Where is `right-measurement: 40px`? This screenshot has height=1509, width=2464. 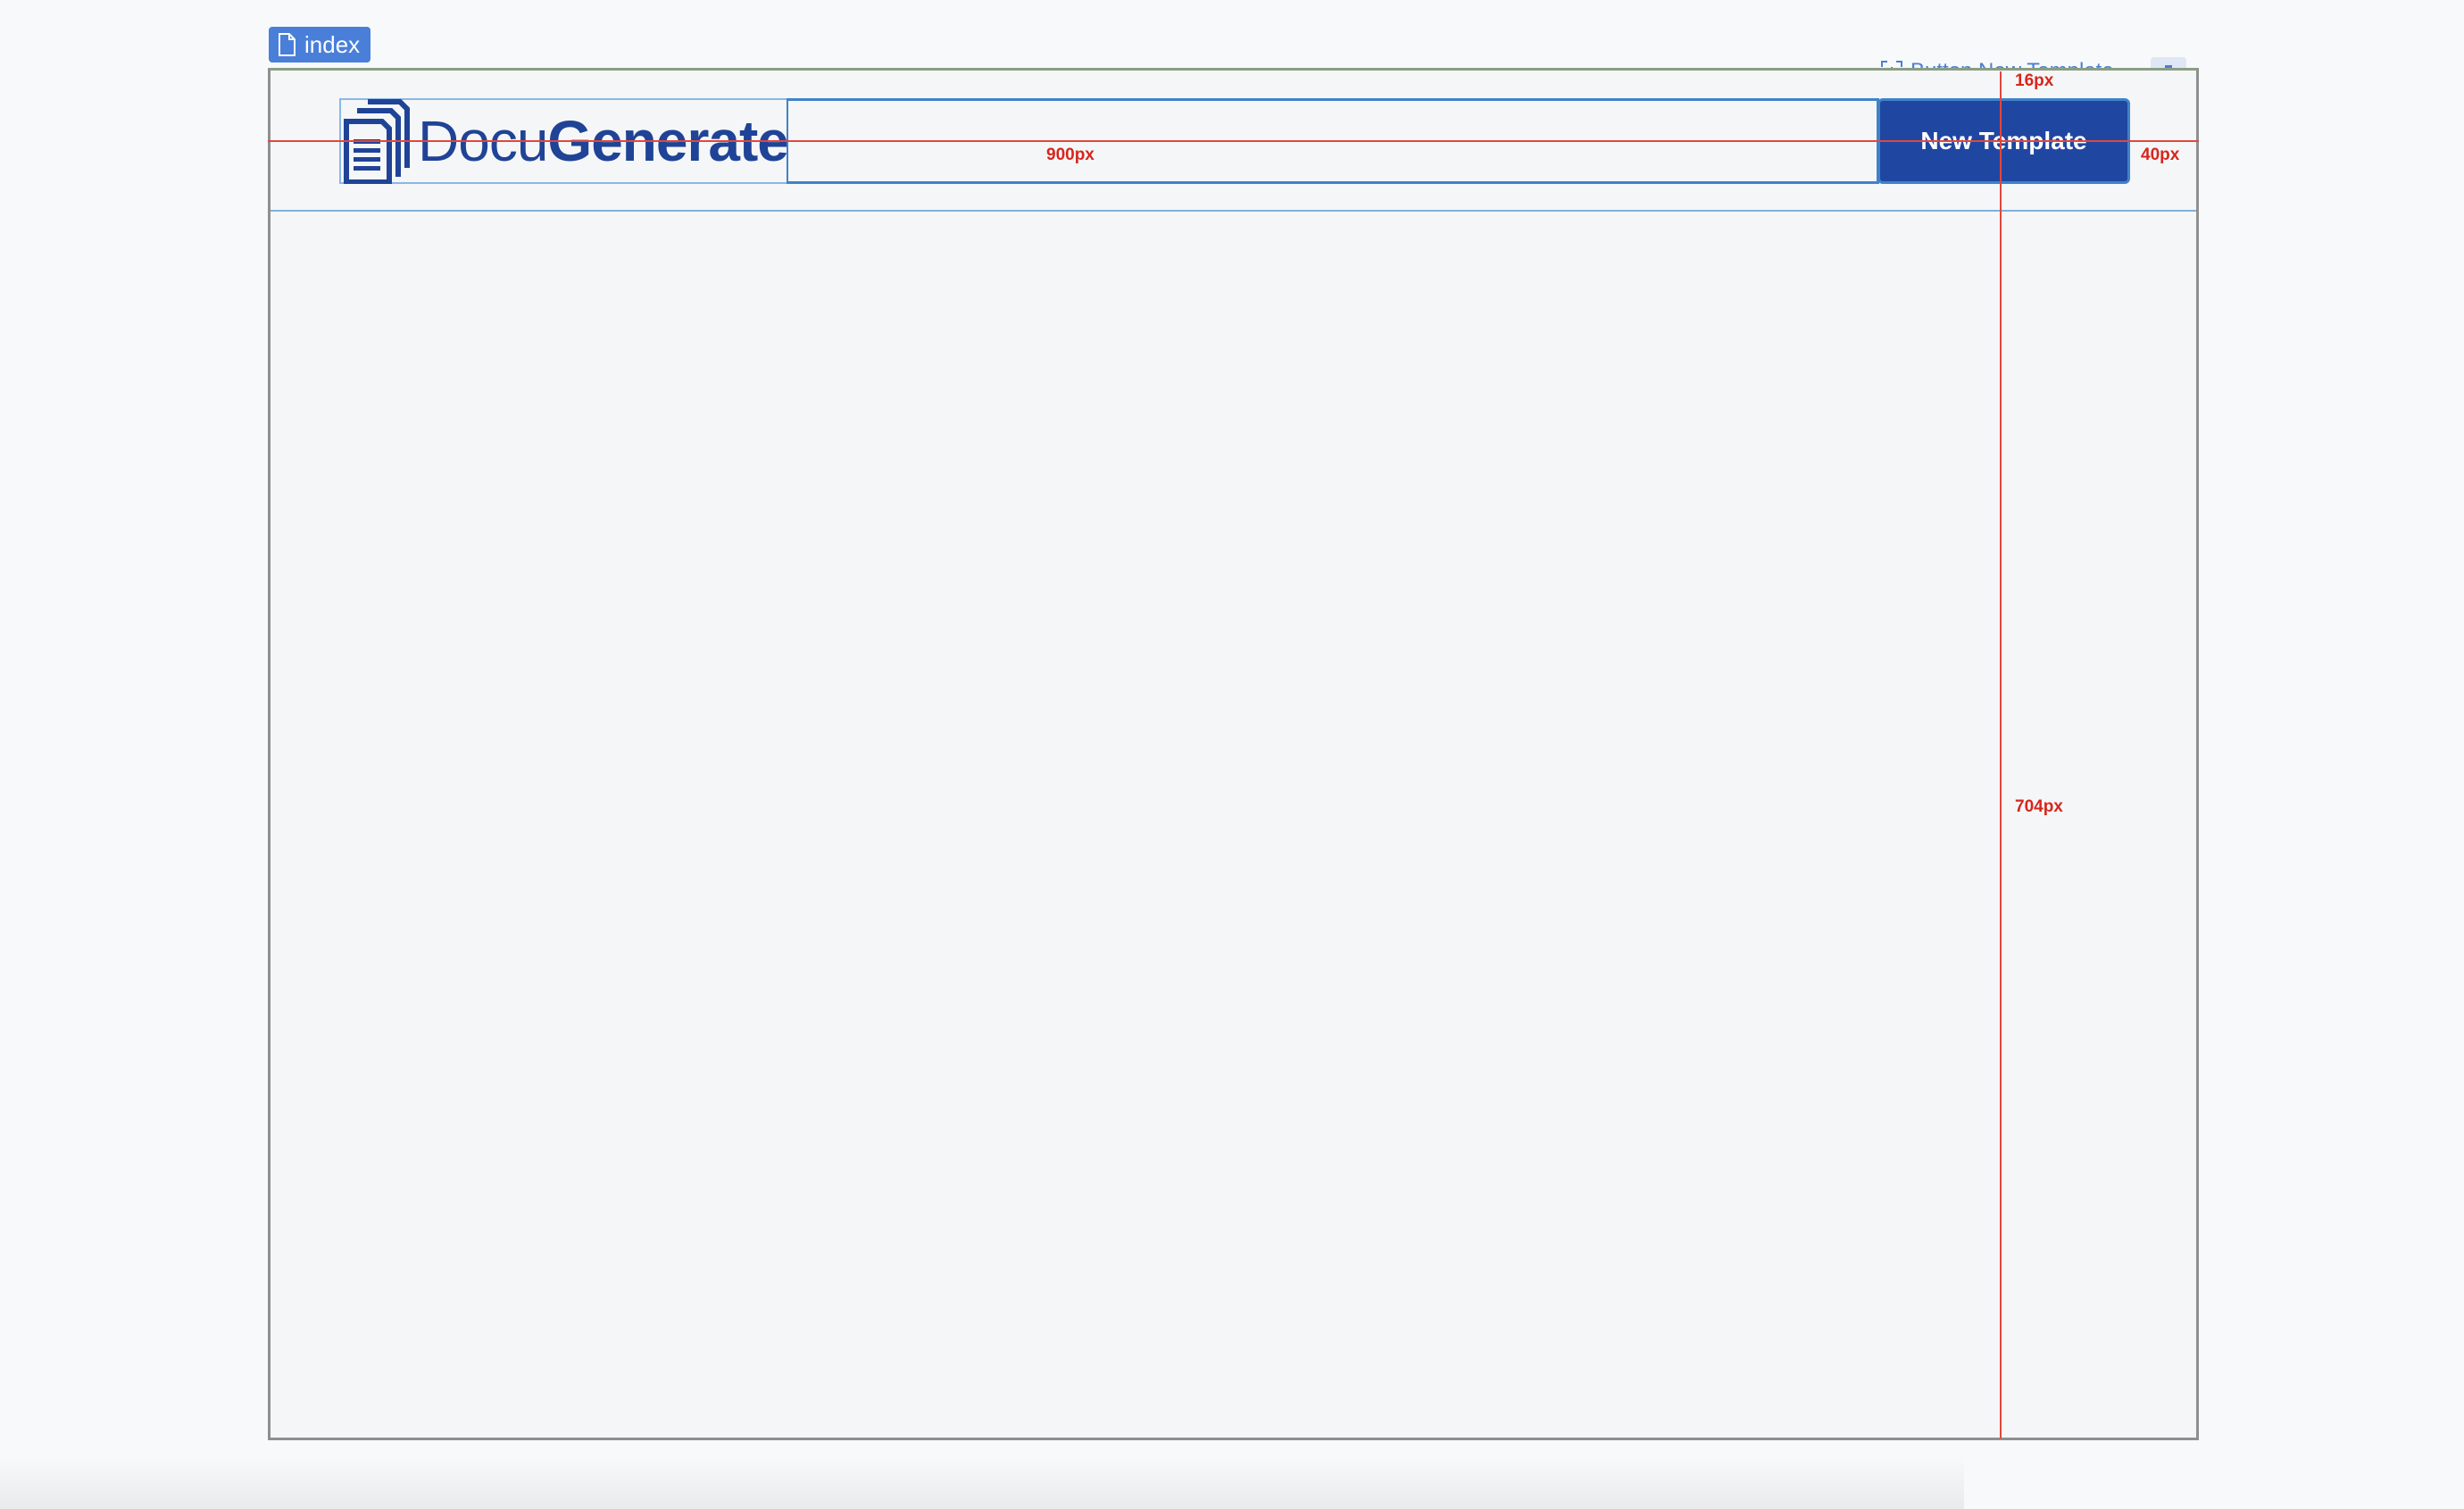 right-measurement: 40px is located at coordinates (2160, 155).